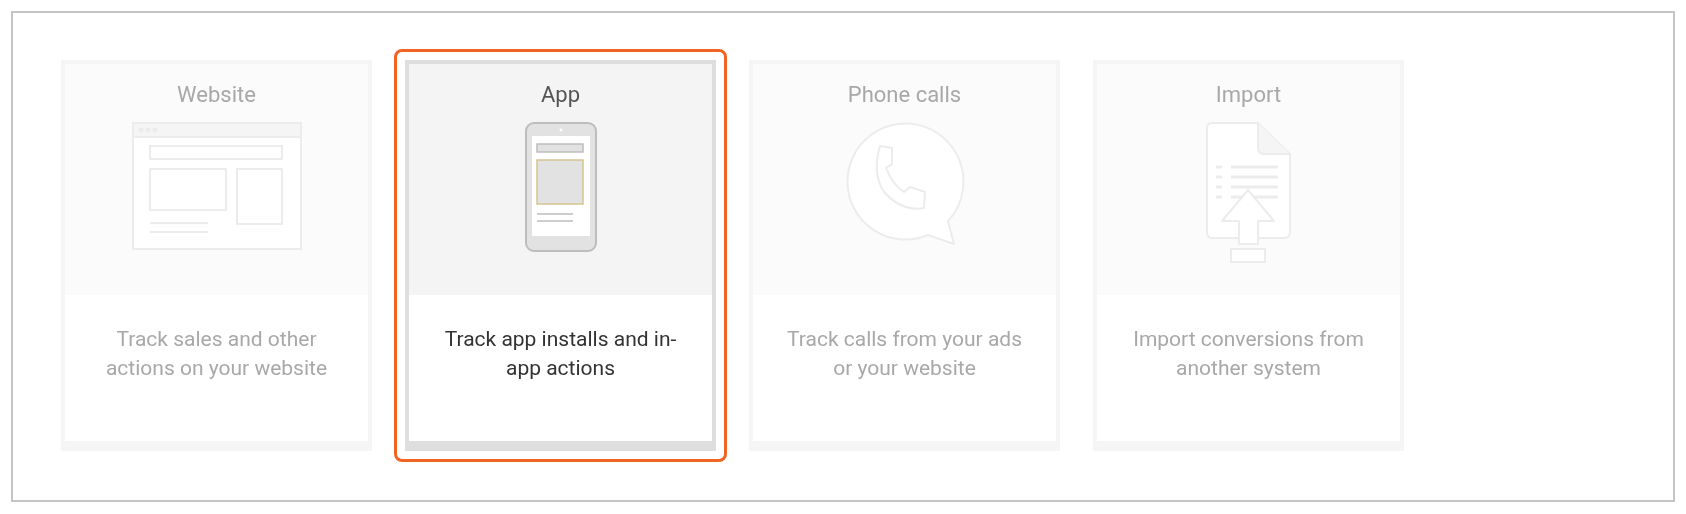  Describe the element at coordinates (560, 354) in the screenshot. I see `card-description: Track app installs and in-app actions` at that location.